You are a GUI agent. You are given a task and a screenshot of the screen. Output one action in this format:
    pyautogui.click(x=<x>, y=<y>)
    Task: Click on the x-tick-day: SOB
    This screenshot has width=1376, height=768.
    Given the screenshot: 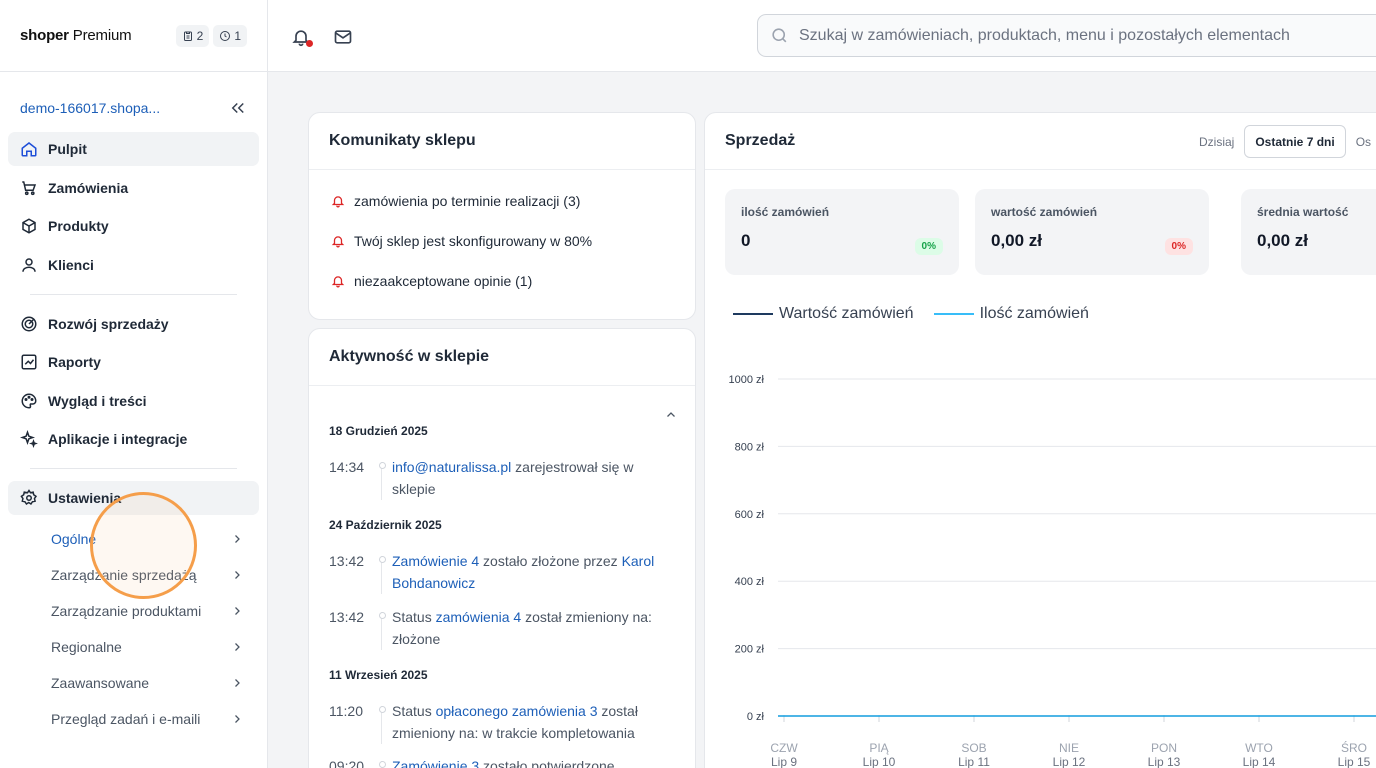 What is the action you would take?
    pyautogui.click(x=973, y=748)
    